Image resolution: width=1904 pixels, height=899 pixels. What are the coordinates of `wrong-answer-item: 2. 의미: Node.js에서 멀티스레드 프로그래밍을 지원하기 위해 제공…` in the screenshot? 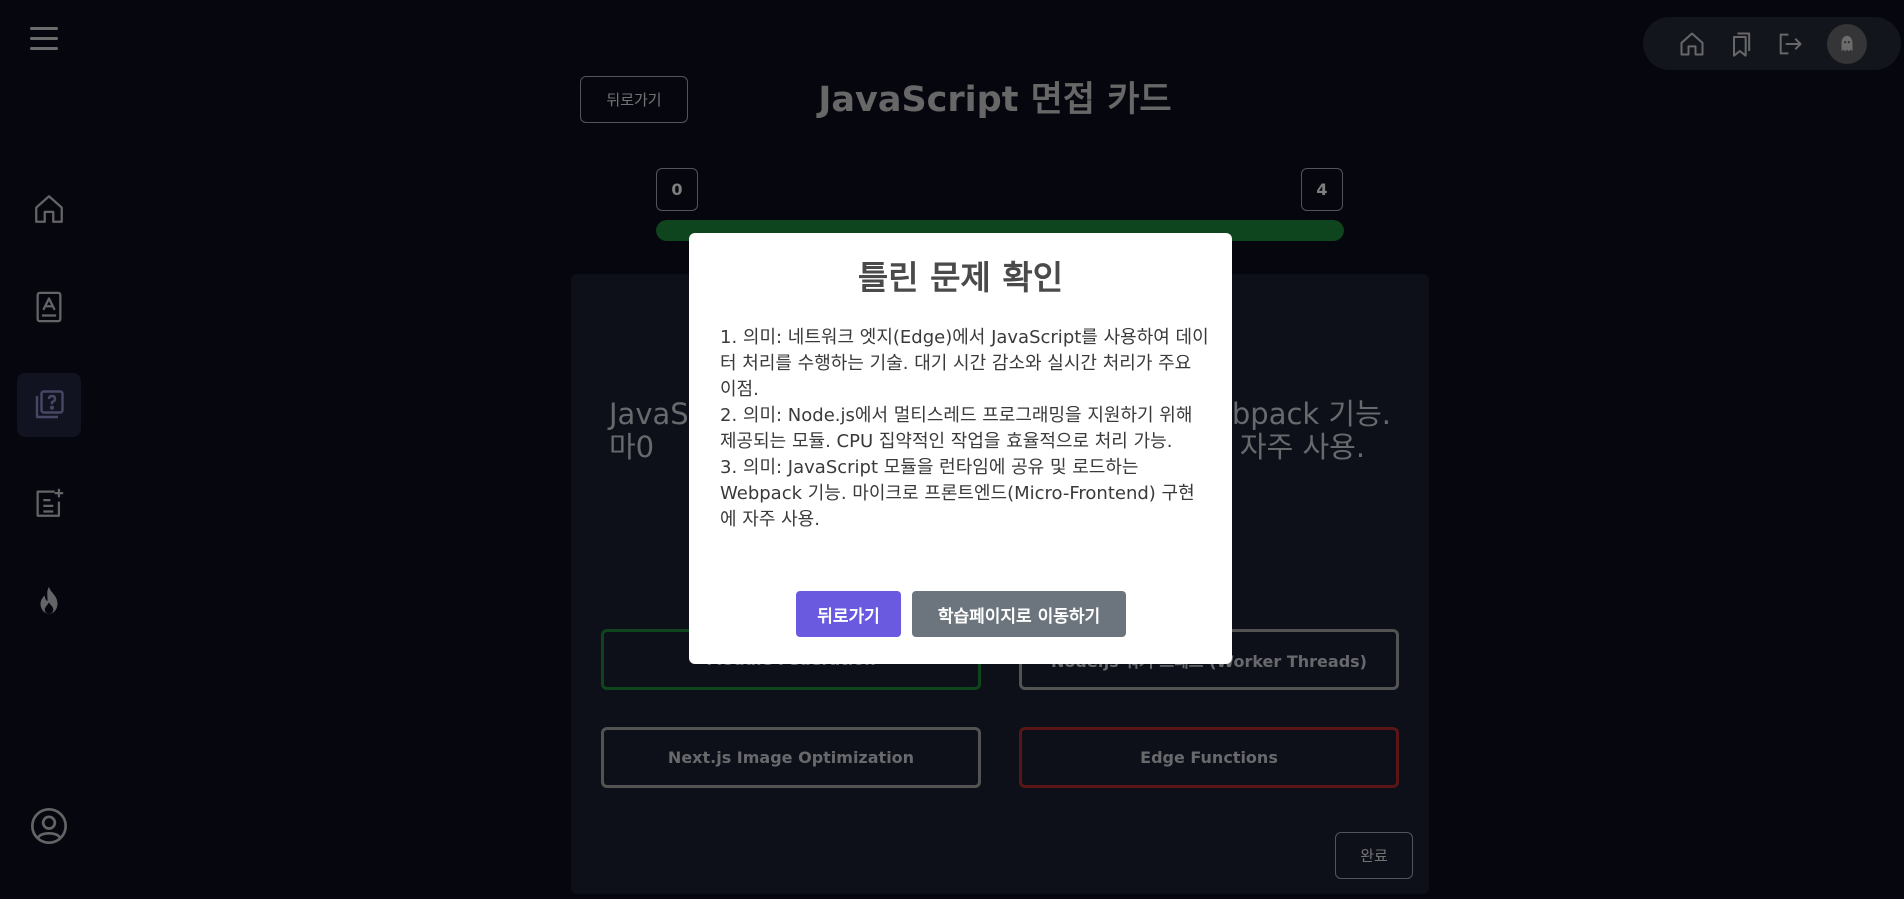 It's located at (956, 428).